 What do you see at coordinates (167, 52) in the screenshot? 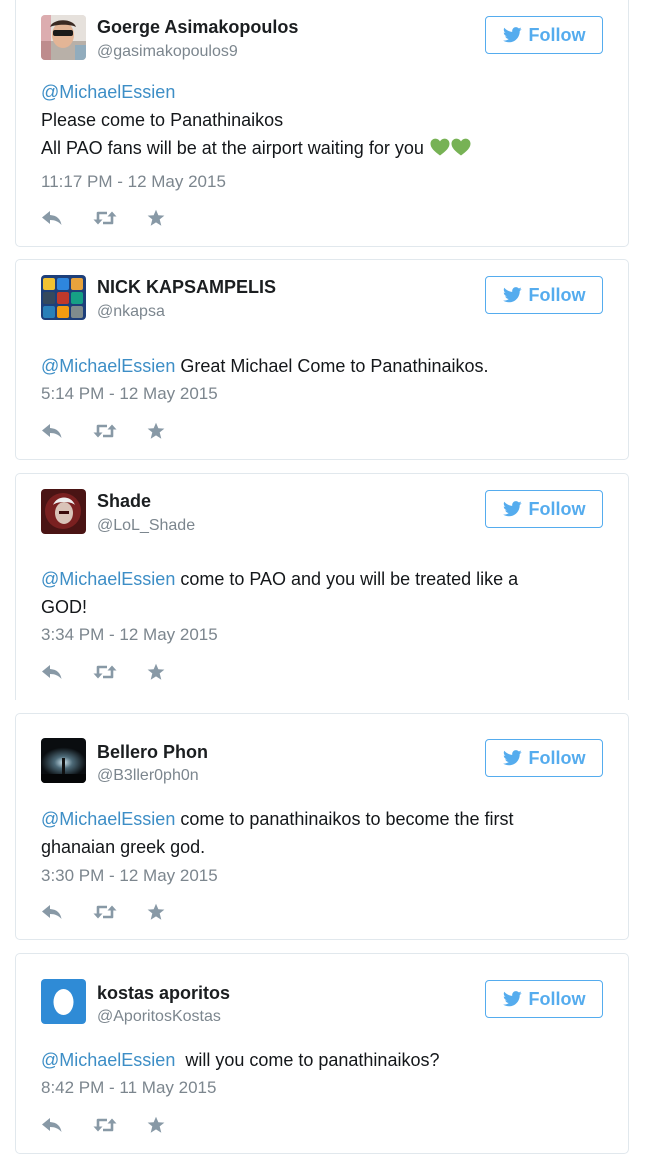
I see `user-handle: @gasimakopoulos9` at bounding box center [167, 52].